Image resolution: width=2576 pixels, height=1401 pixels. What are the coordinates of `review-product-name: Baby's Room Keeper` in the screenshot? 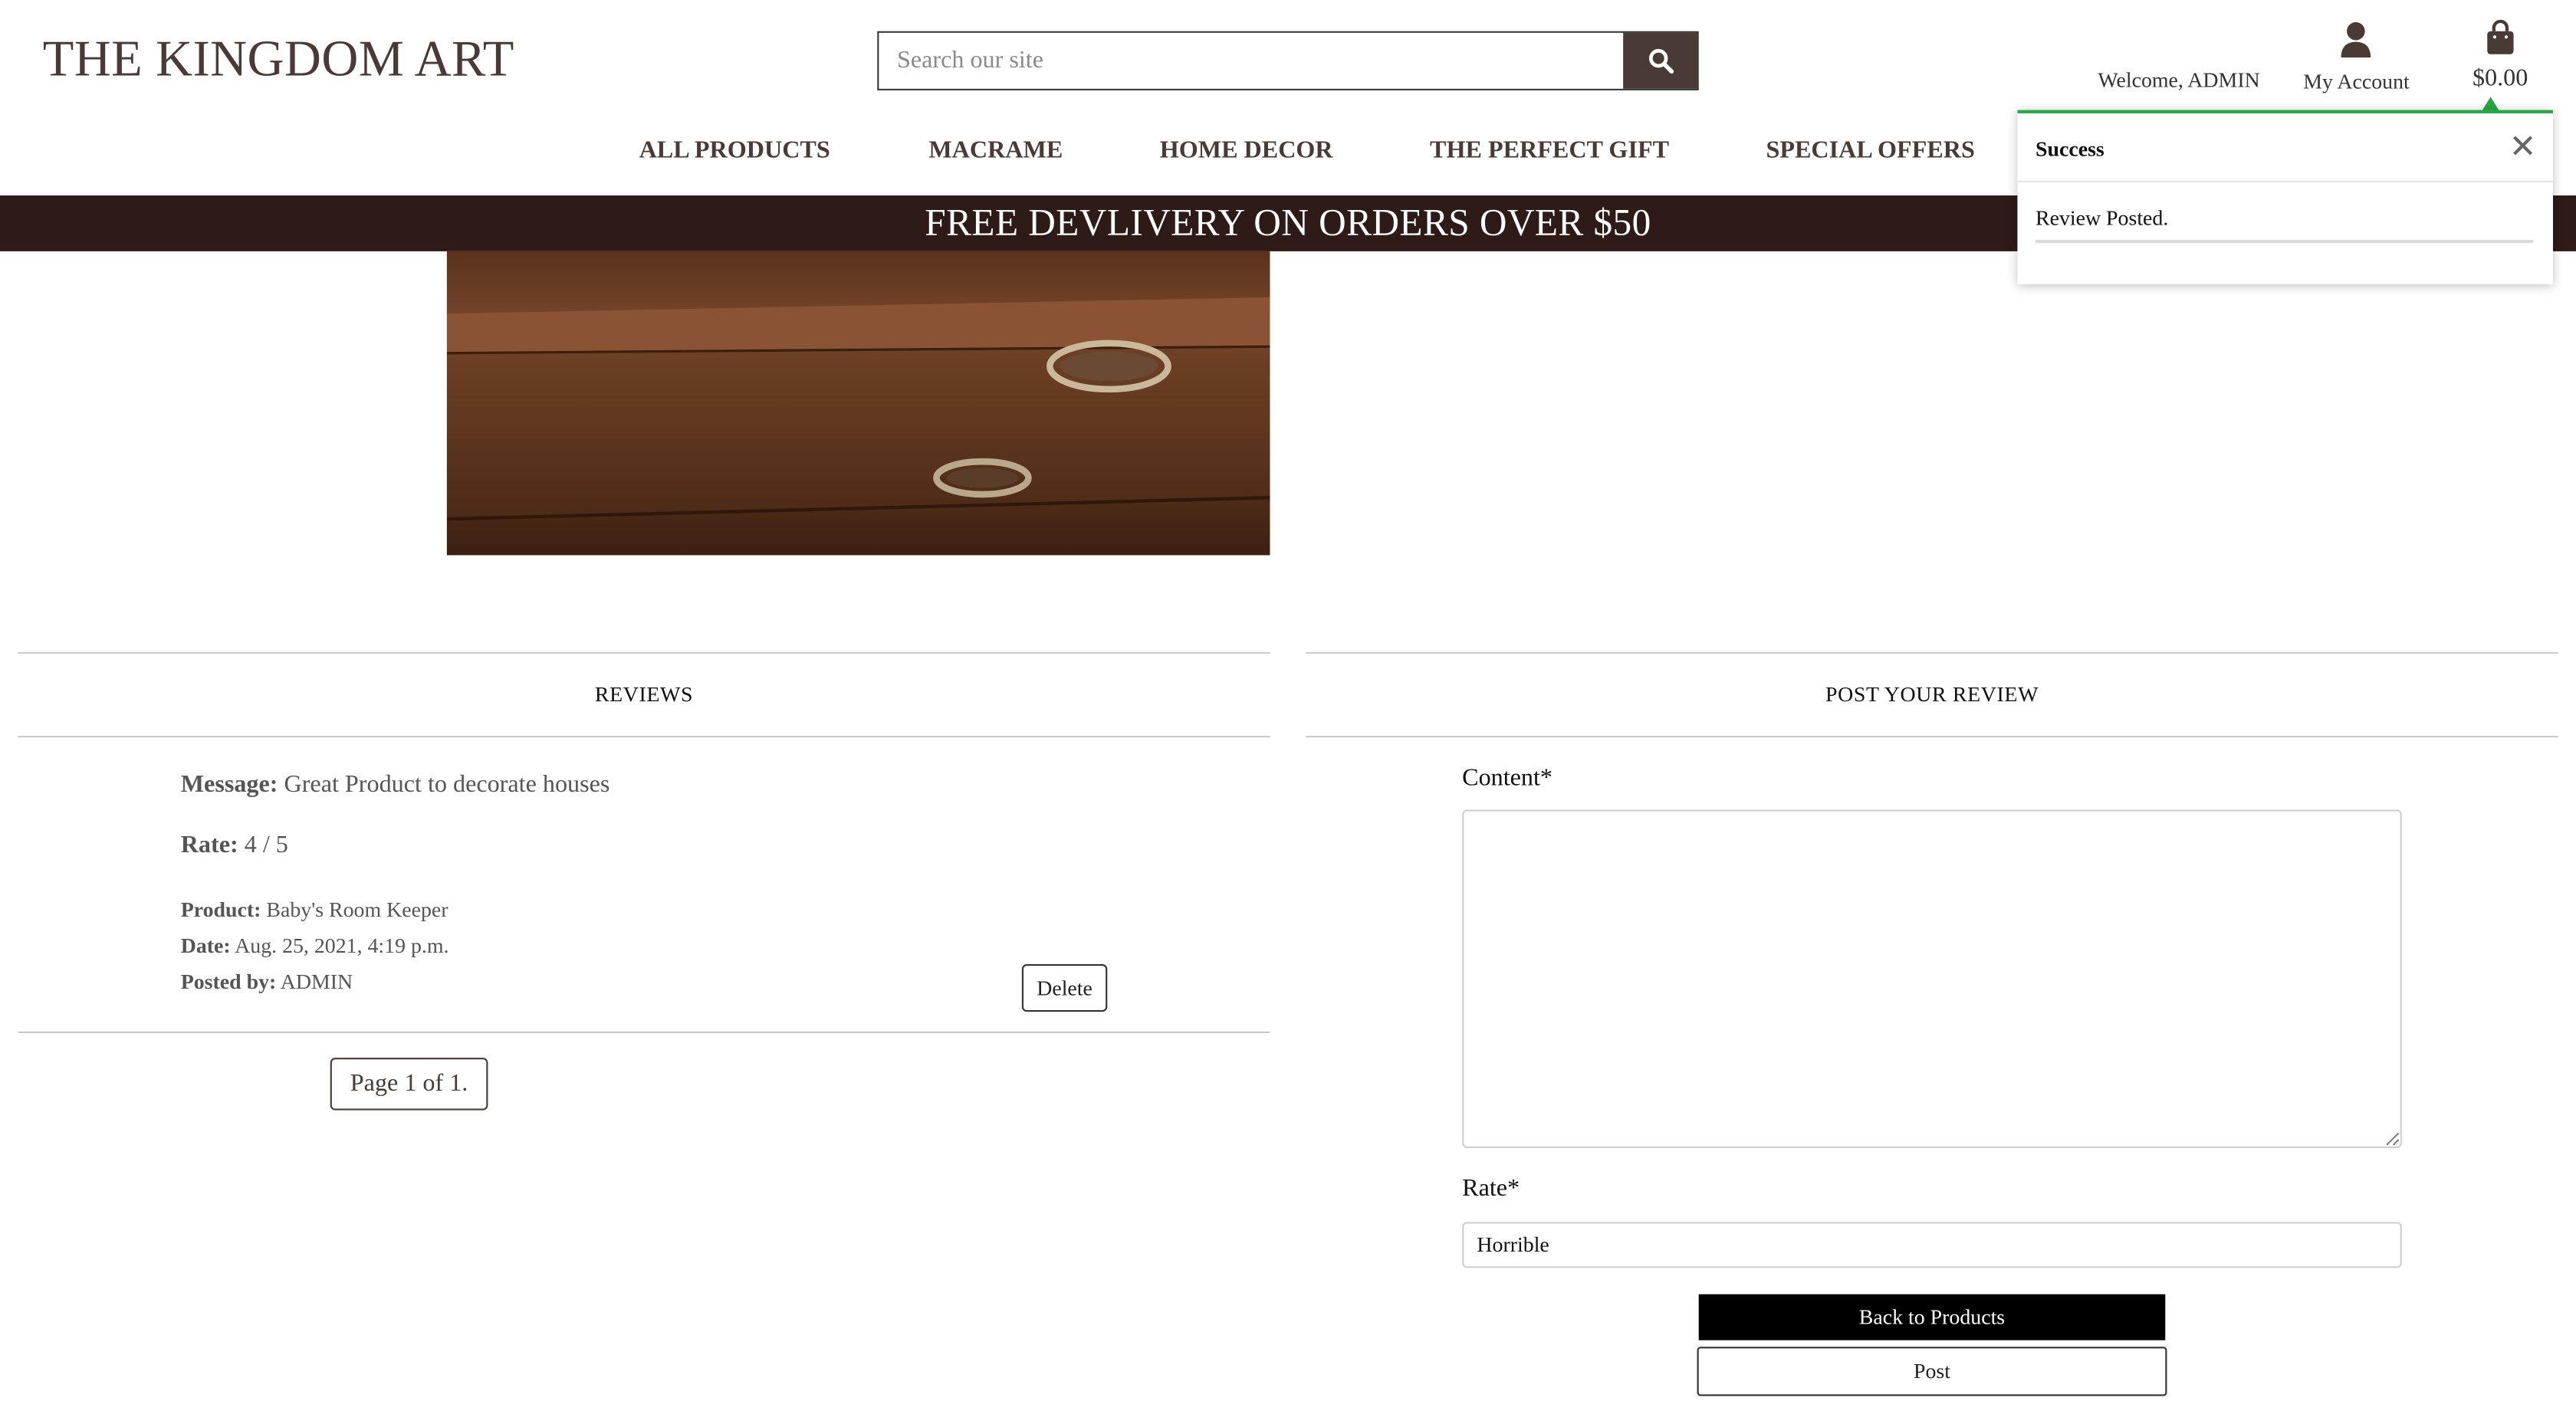 It's located at (357, 909).